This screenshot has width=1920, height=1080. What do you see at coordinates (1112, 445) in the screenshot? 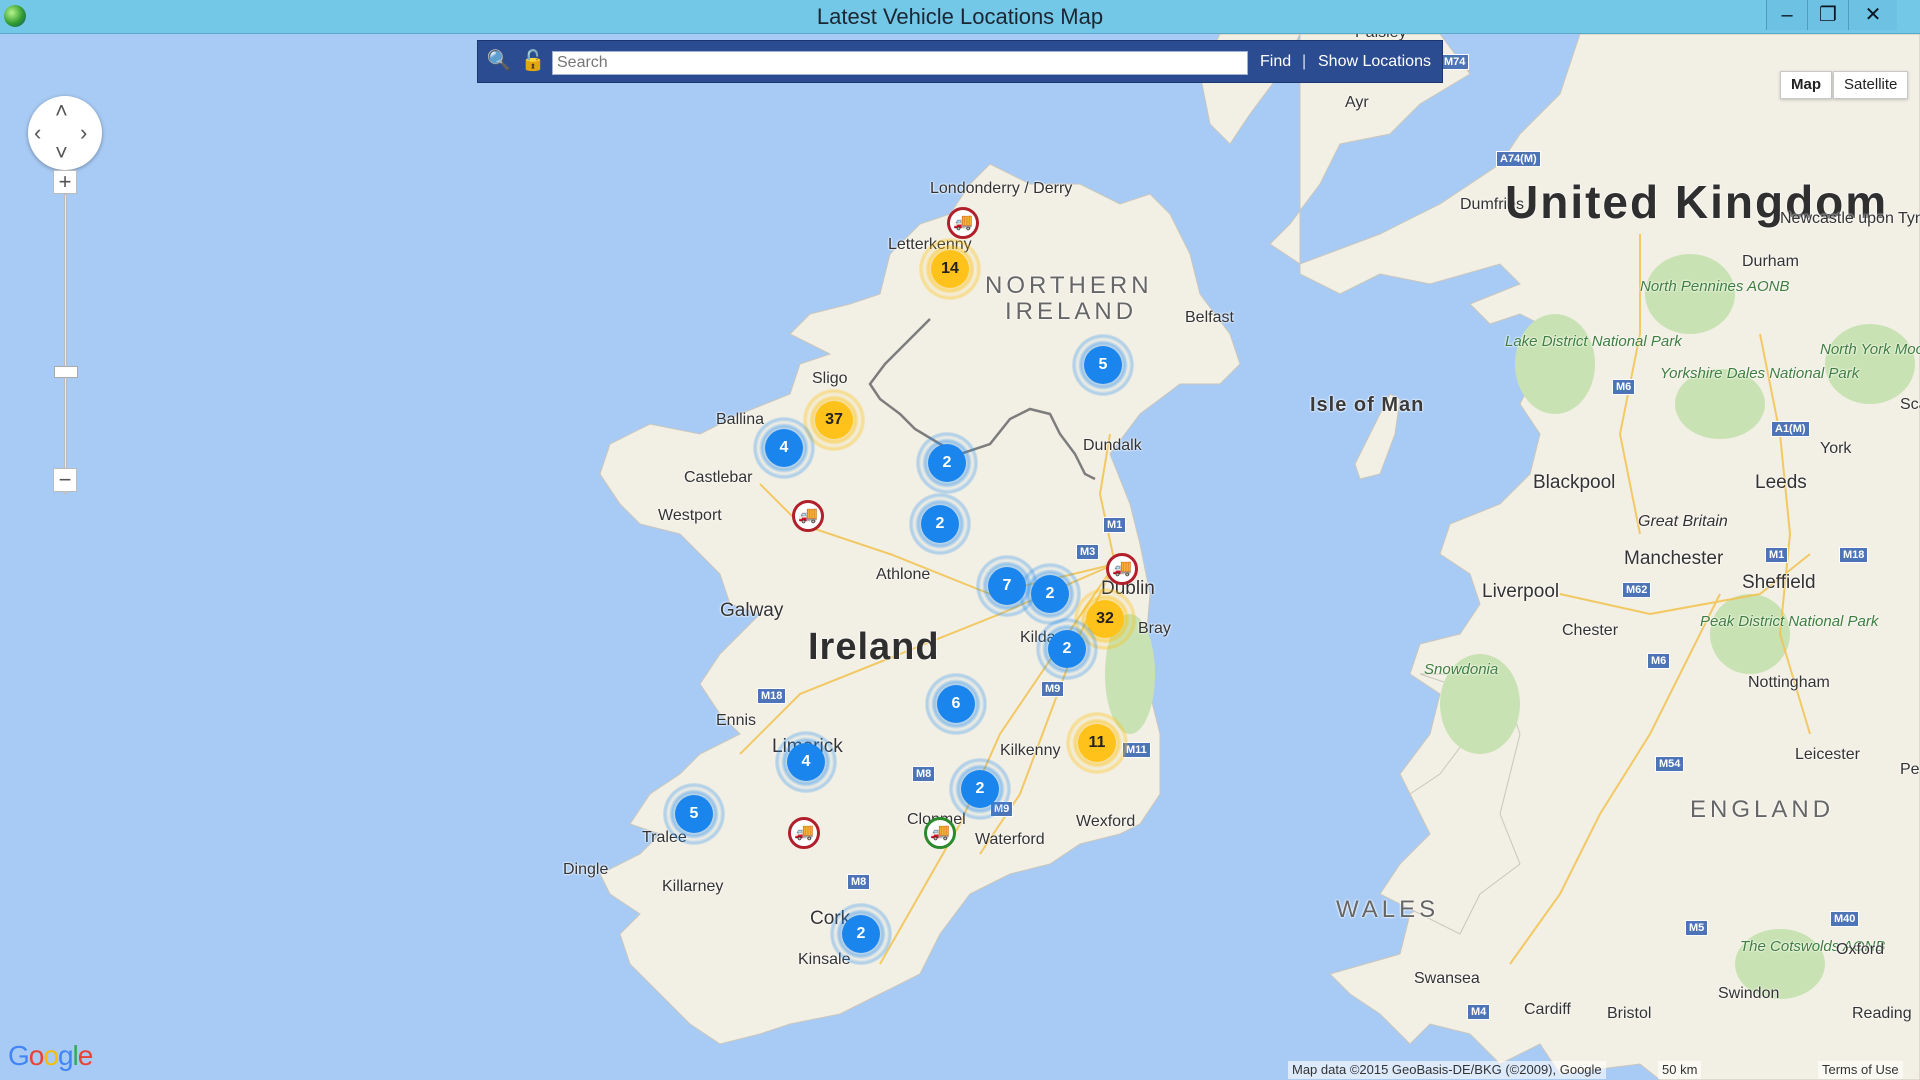
I see `place-label: Dundalk` at bounding box center [1112, 445].